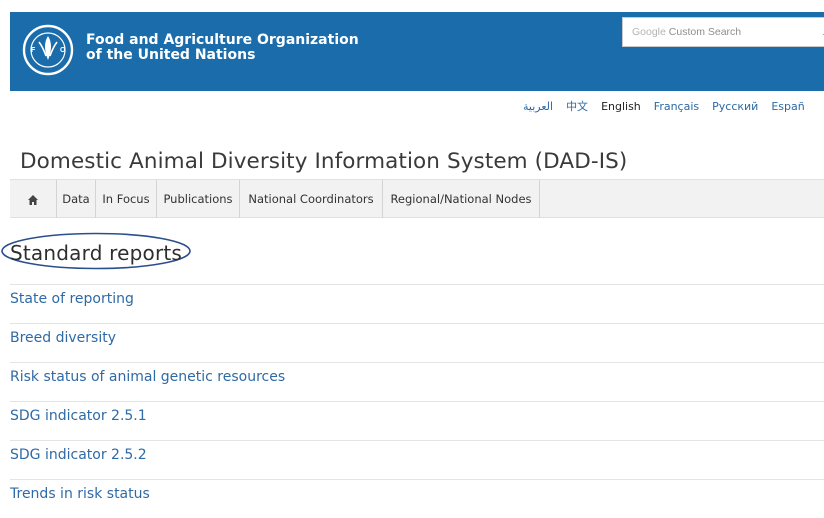 The image size is (824, 518). I want to click on fao-logo: F O, so click(48, 50).